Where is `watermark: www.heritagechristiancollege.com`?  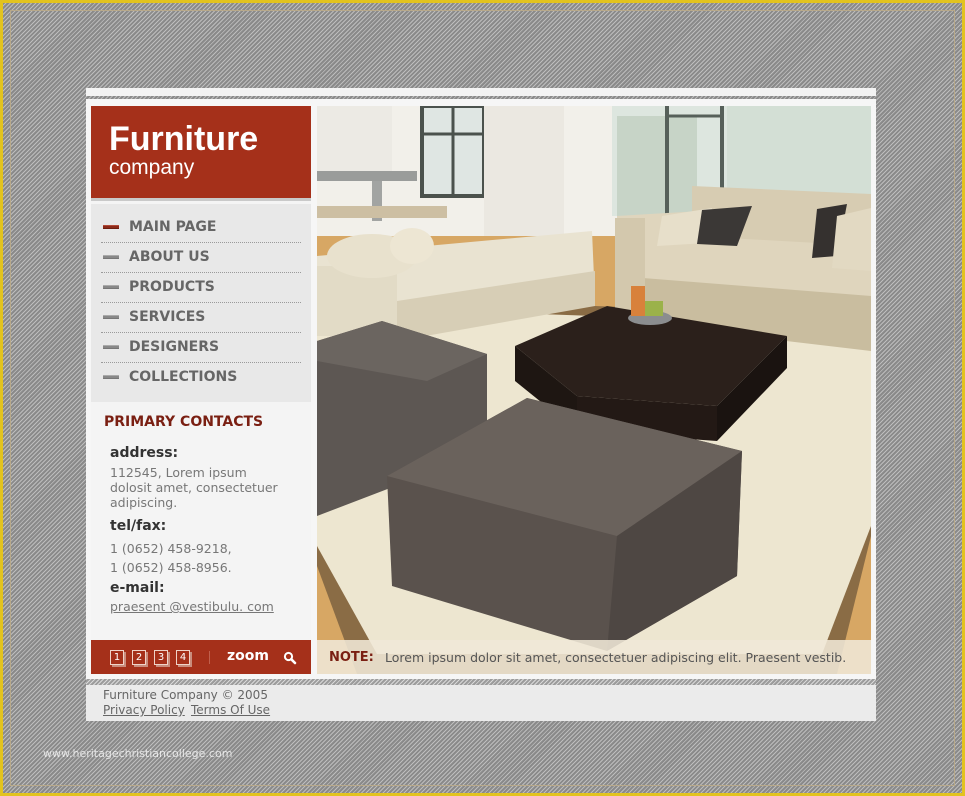
watermark: www.heritagechristiancollege.com is located at coordinates (138, 753).